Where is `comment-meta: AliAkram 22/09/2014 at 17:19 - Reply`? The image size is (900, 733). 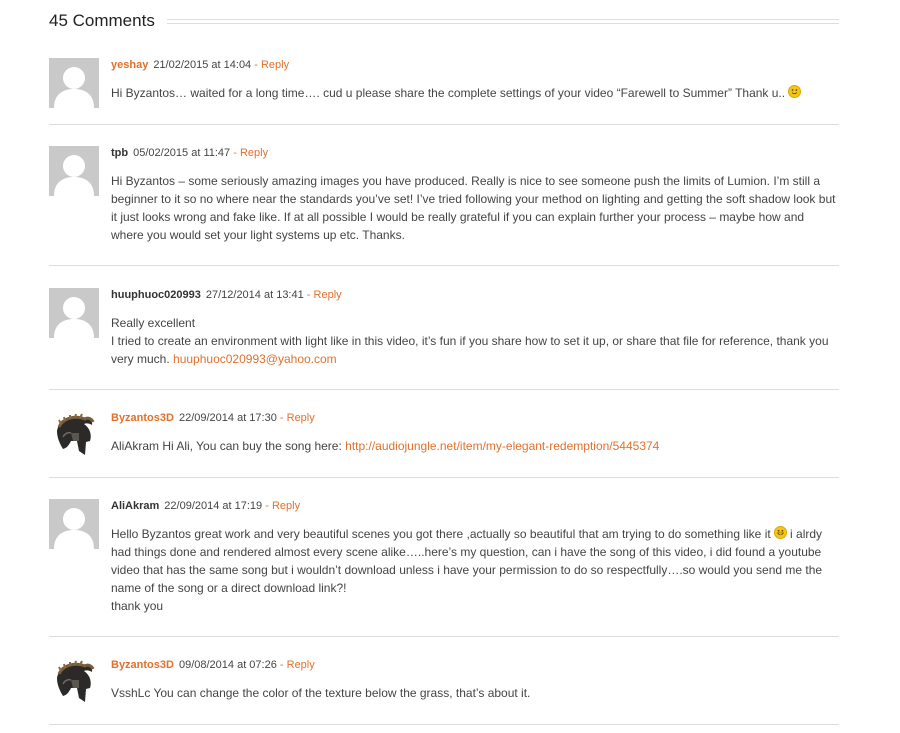 comment-meta: AliAkram 22/09/2014 at 17:19 - Reply is located at coordinates (475, 506).